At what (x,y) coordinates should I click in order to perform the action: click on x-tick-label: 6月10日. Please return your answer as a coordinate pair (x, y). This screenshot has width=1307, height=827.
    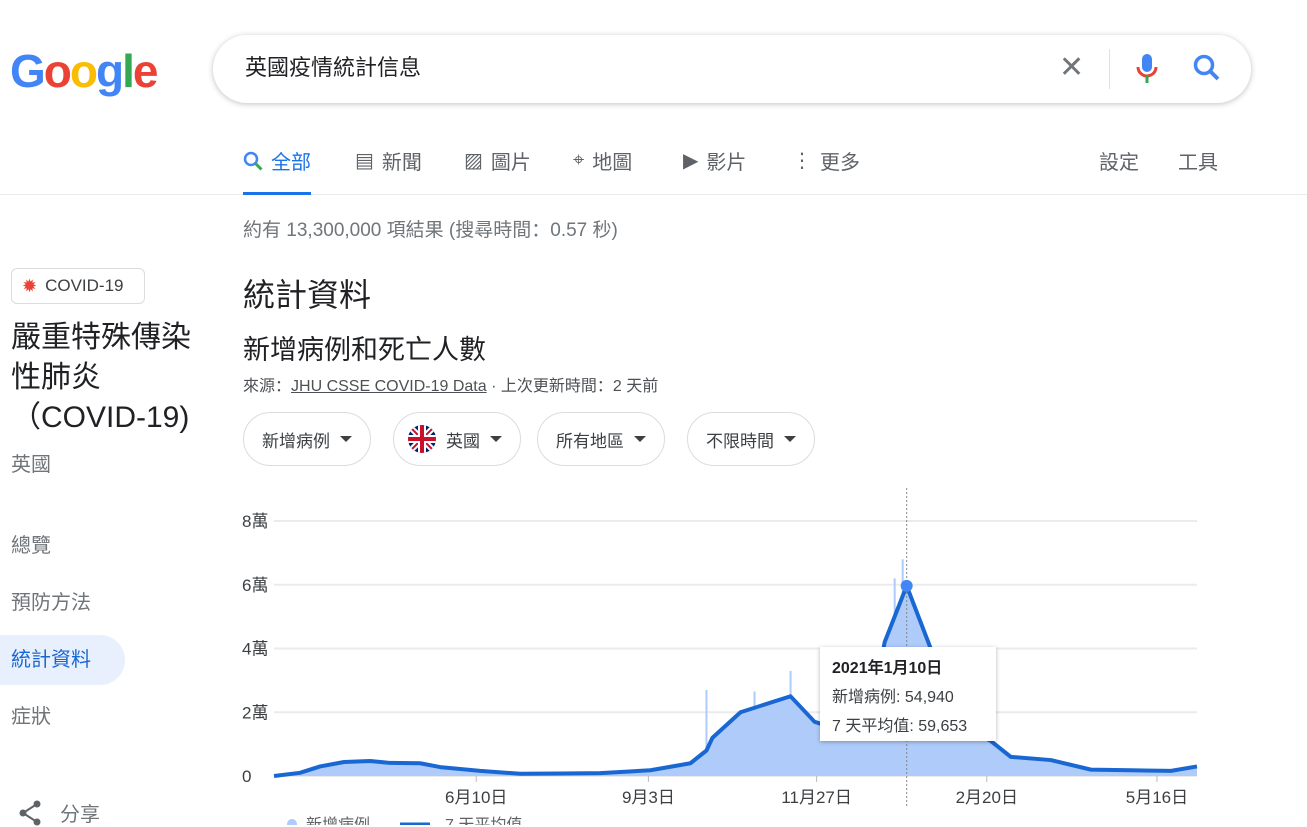
    Looking at the image, I should click on (476, 797).